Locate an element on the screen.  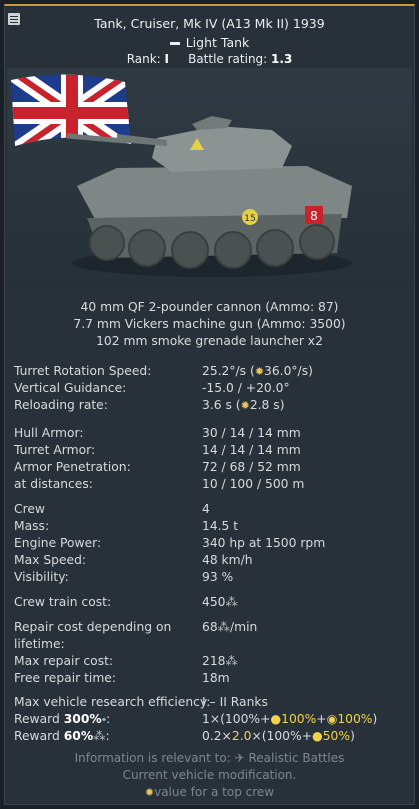
stat-turret-armor: Turret Armor: 14 / 14 / 14 mm is located at coordinates (157, 450).